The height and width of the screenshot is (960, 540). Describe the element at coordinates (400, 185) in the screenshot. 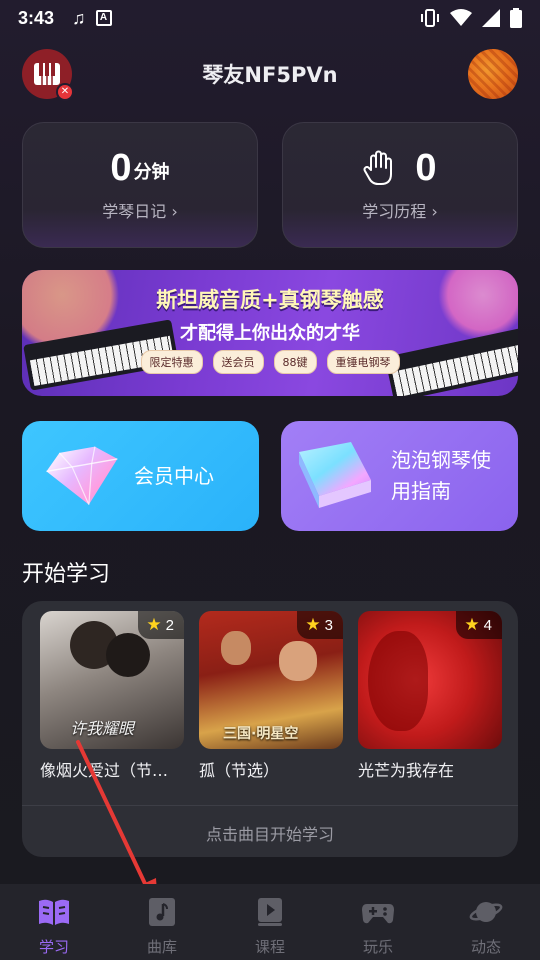

I see `learning-history-card: 0 学习历程 ›` at that location.